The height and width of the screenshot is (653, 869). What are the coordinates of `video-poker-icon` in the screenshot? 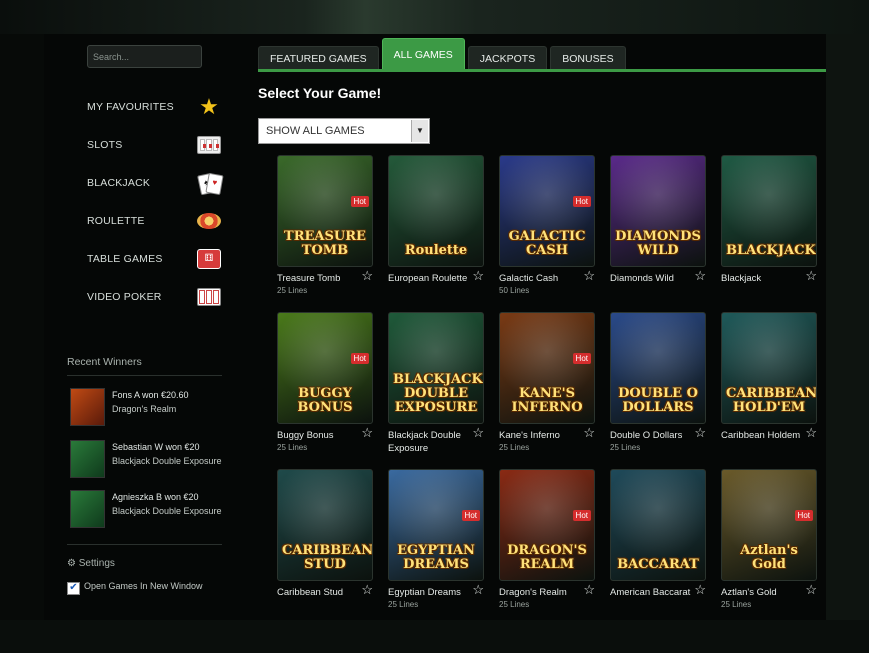 It's located at (209, 297).